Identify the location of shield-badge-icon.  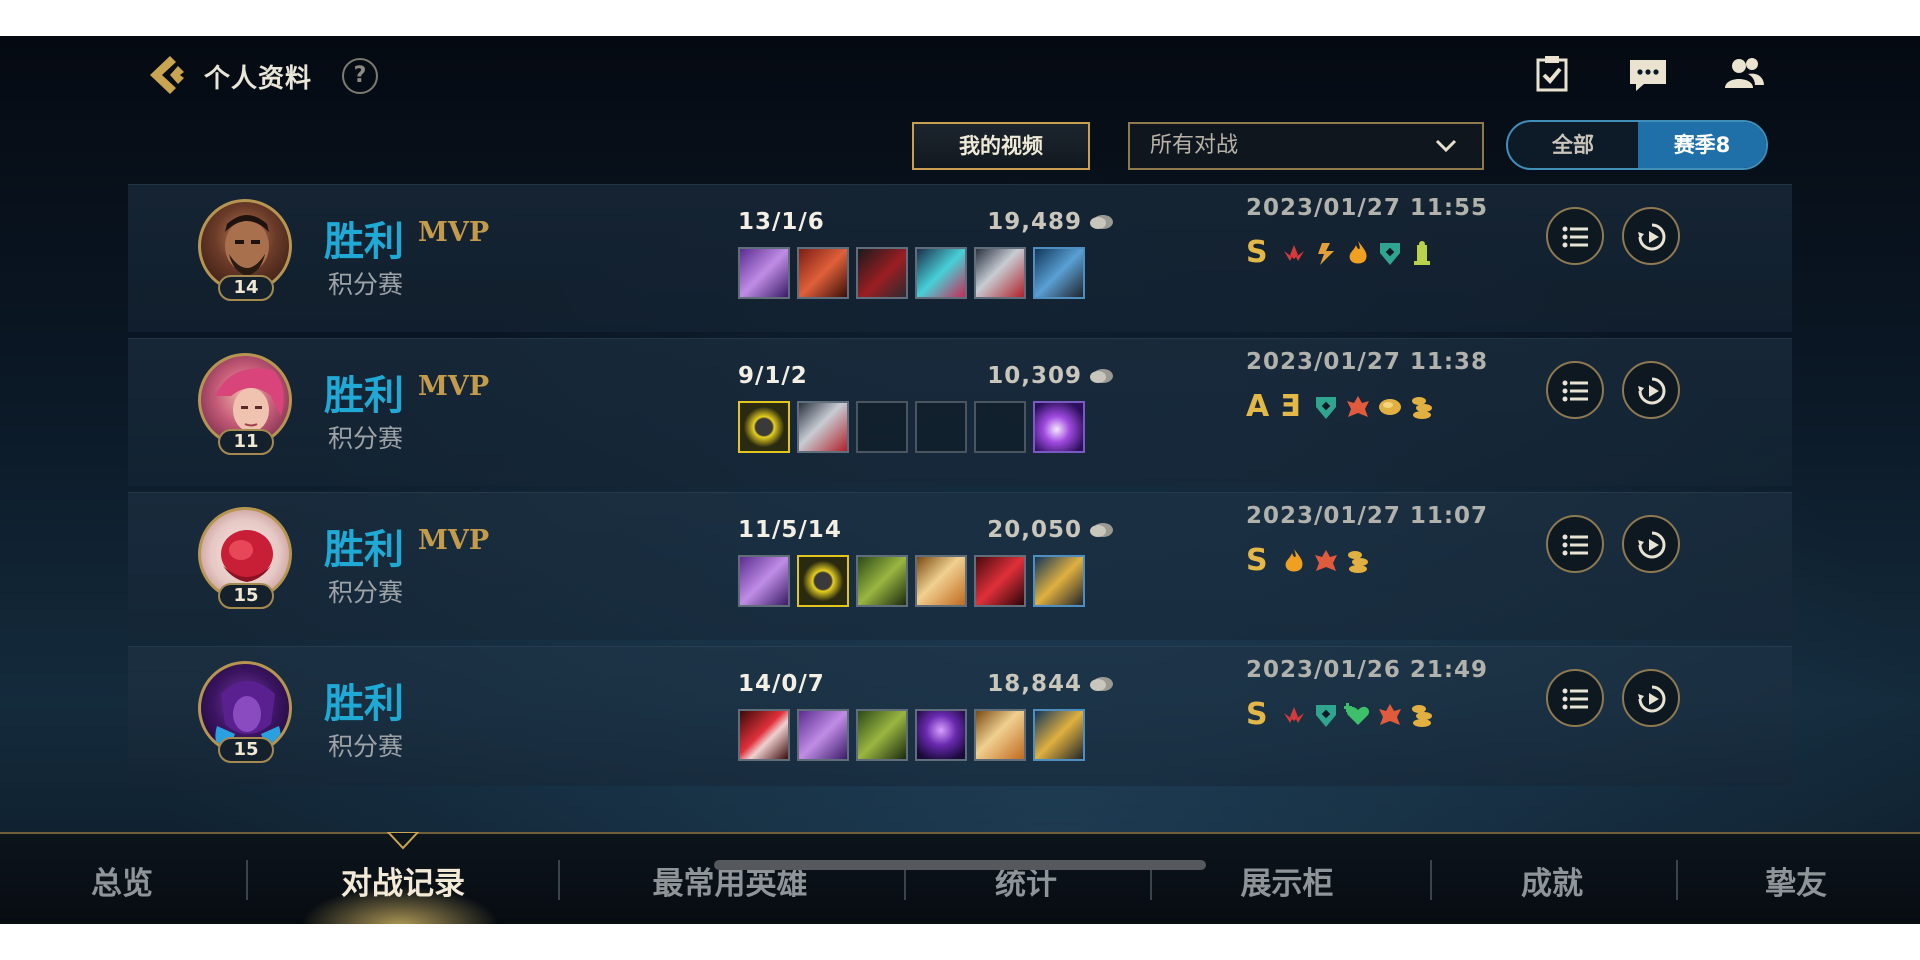
(1326, 716).